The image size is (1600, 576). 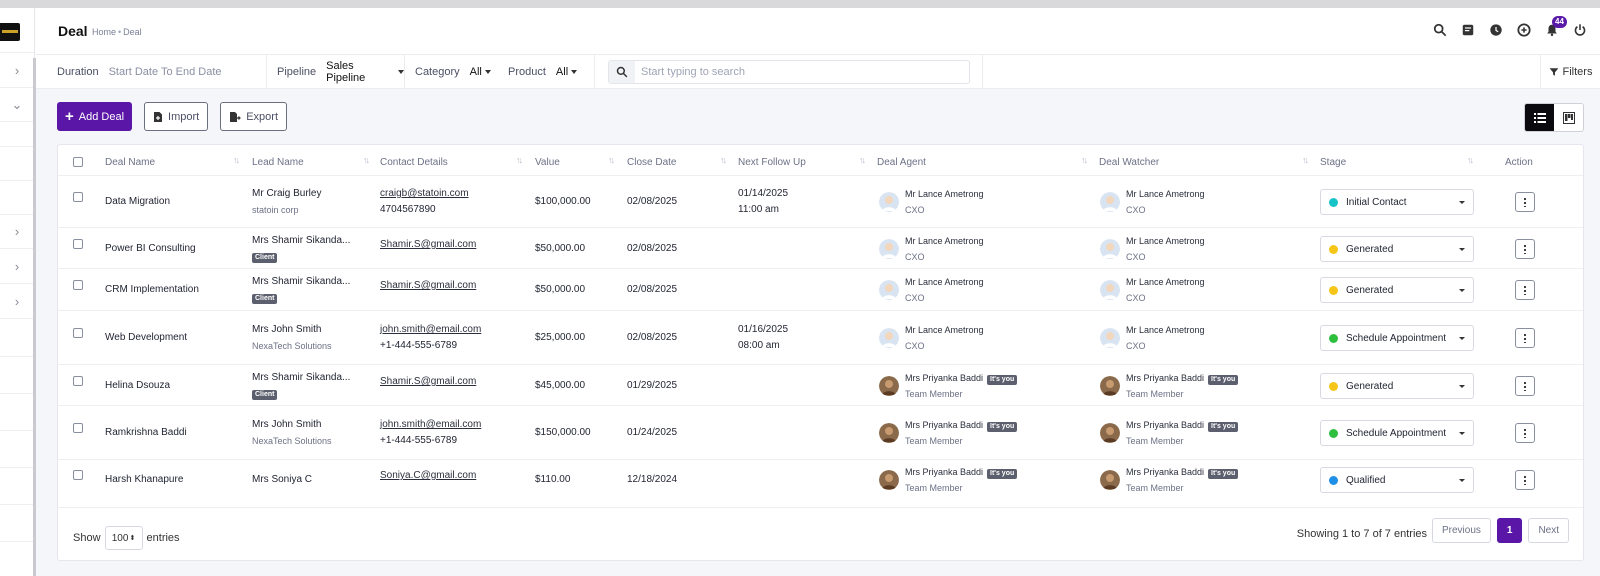 What do you see at coordinates (428, 476) in the screenshot?
I see `contact-email-link: Soniya.C@gmail.com` at bounding box center [428, 476].